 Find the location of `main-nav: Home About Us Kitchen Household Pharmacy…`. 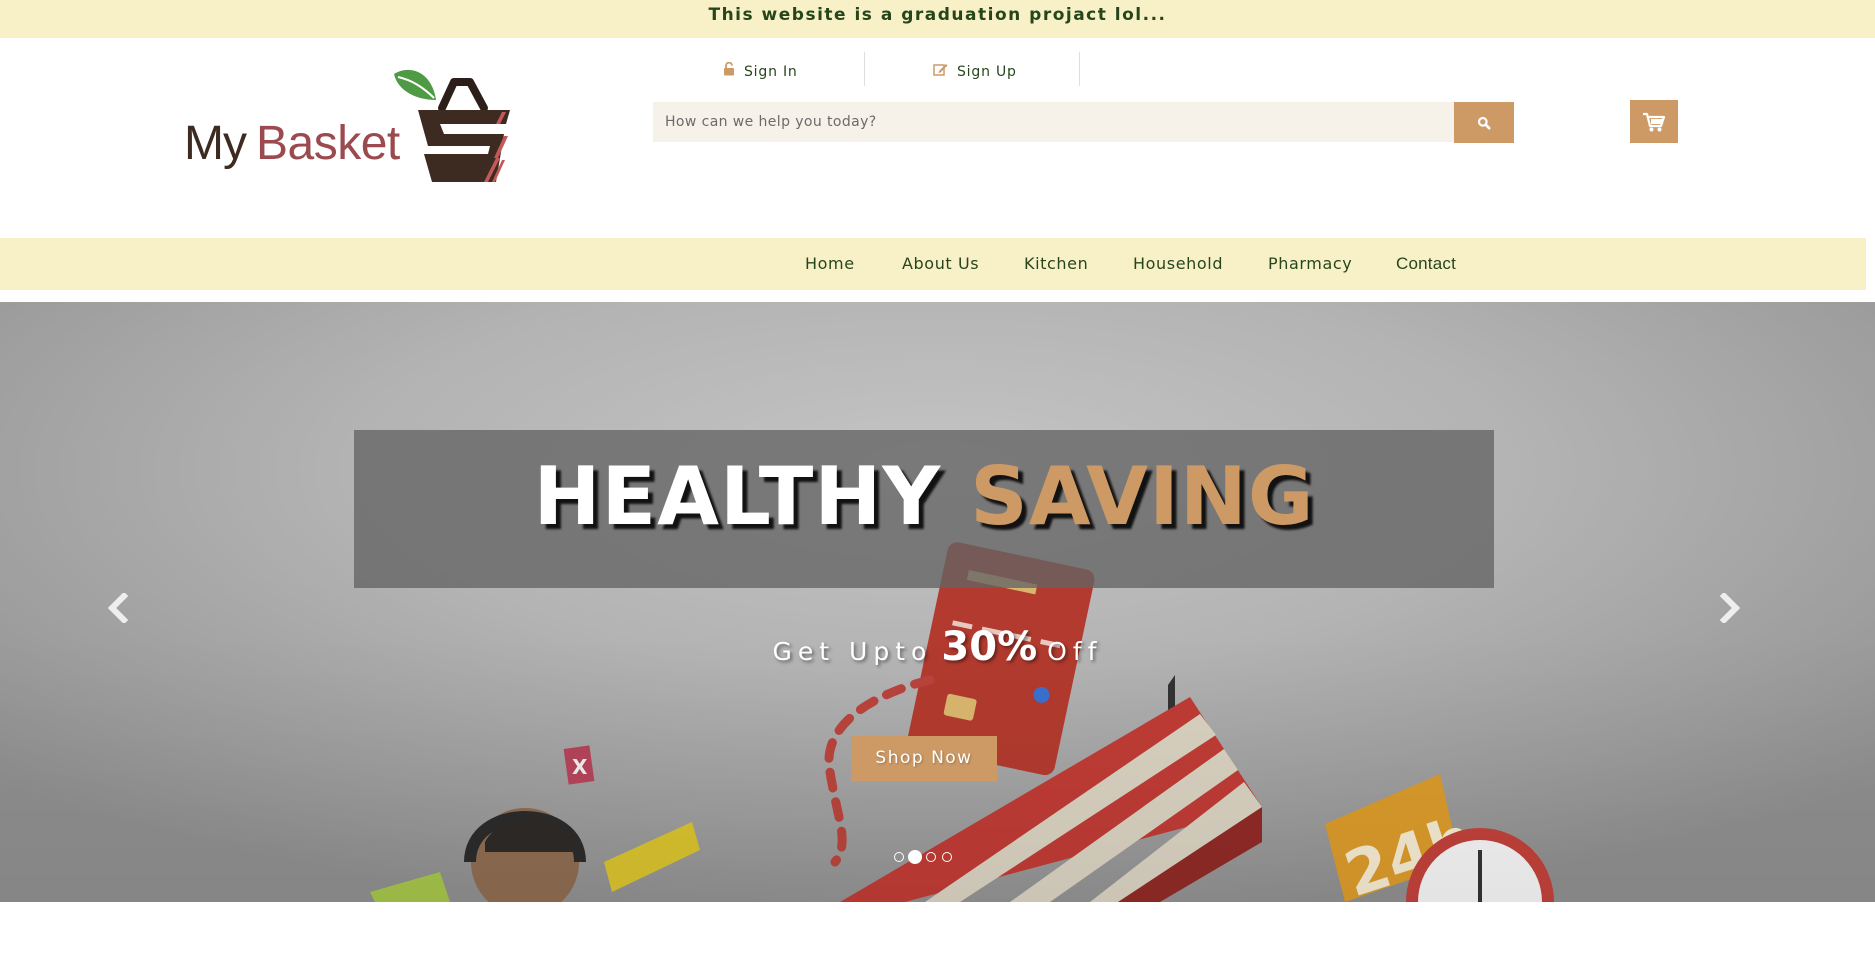

main-nav: Home About Us Kitchen Household Pharmacy… is located at coordinates (933, 264).